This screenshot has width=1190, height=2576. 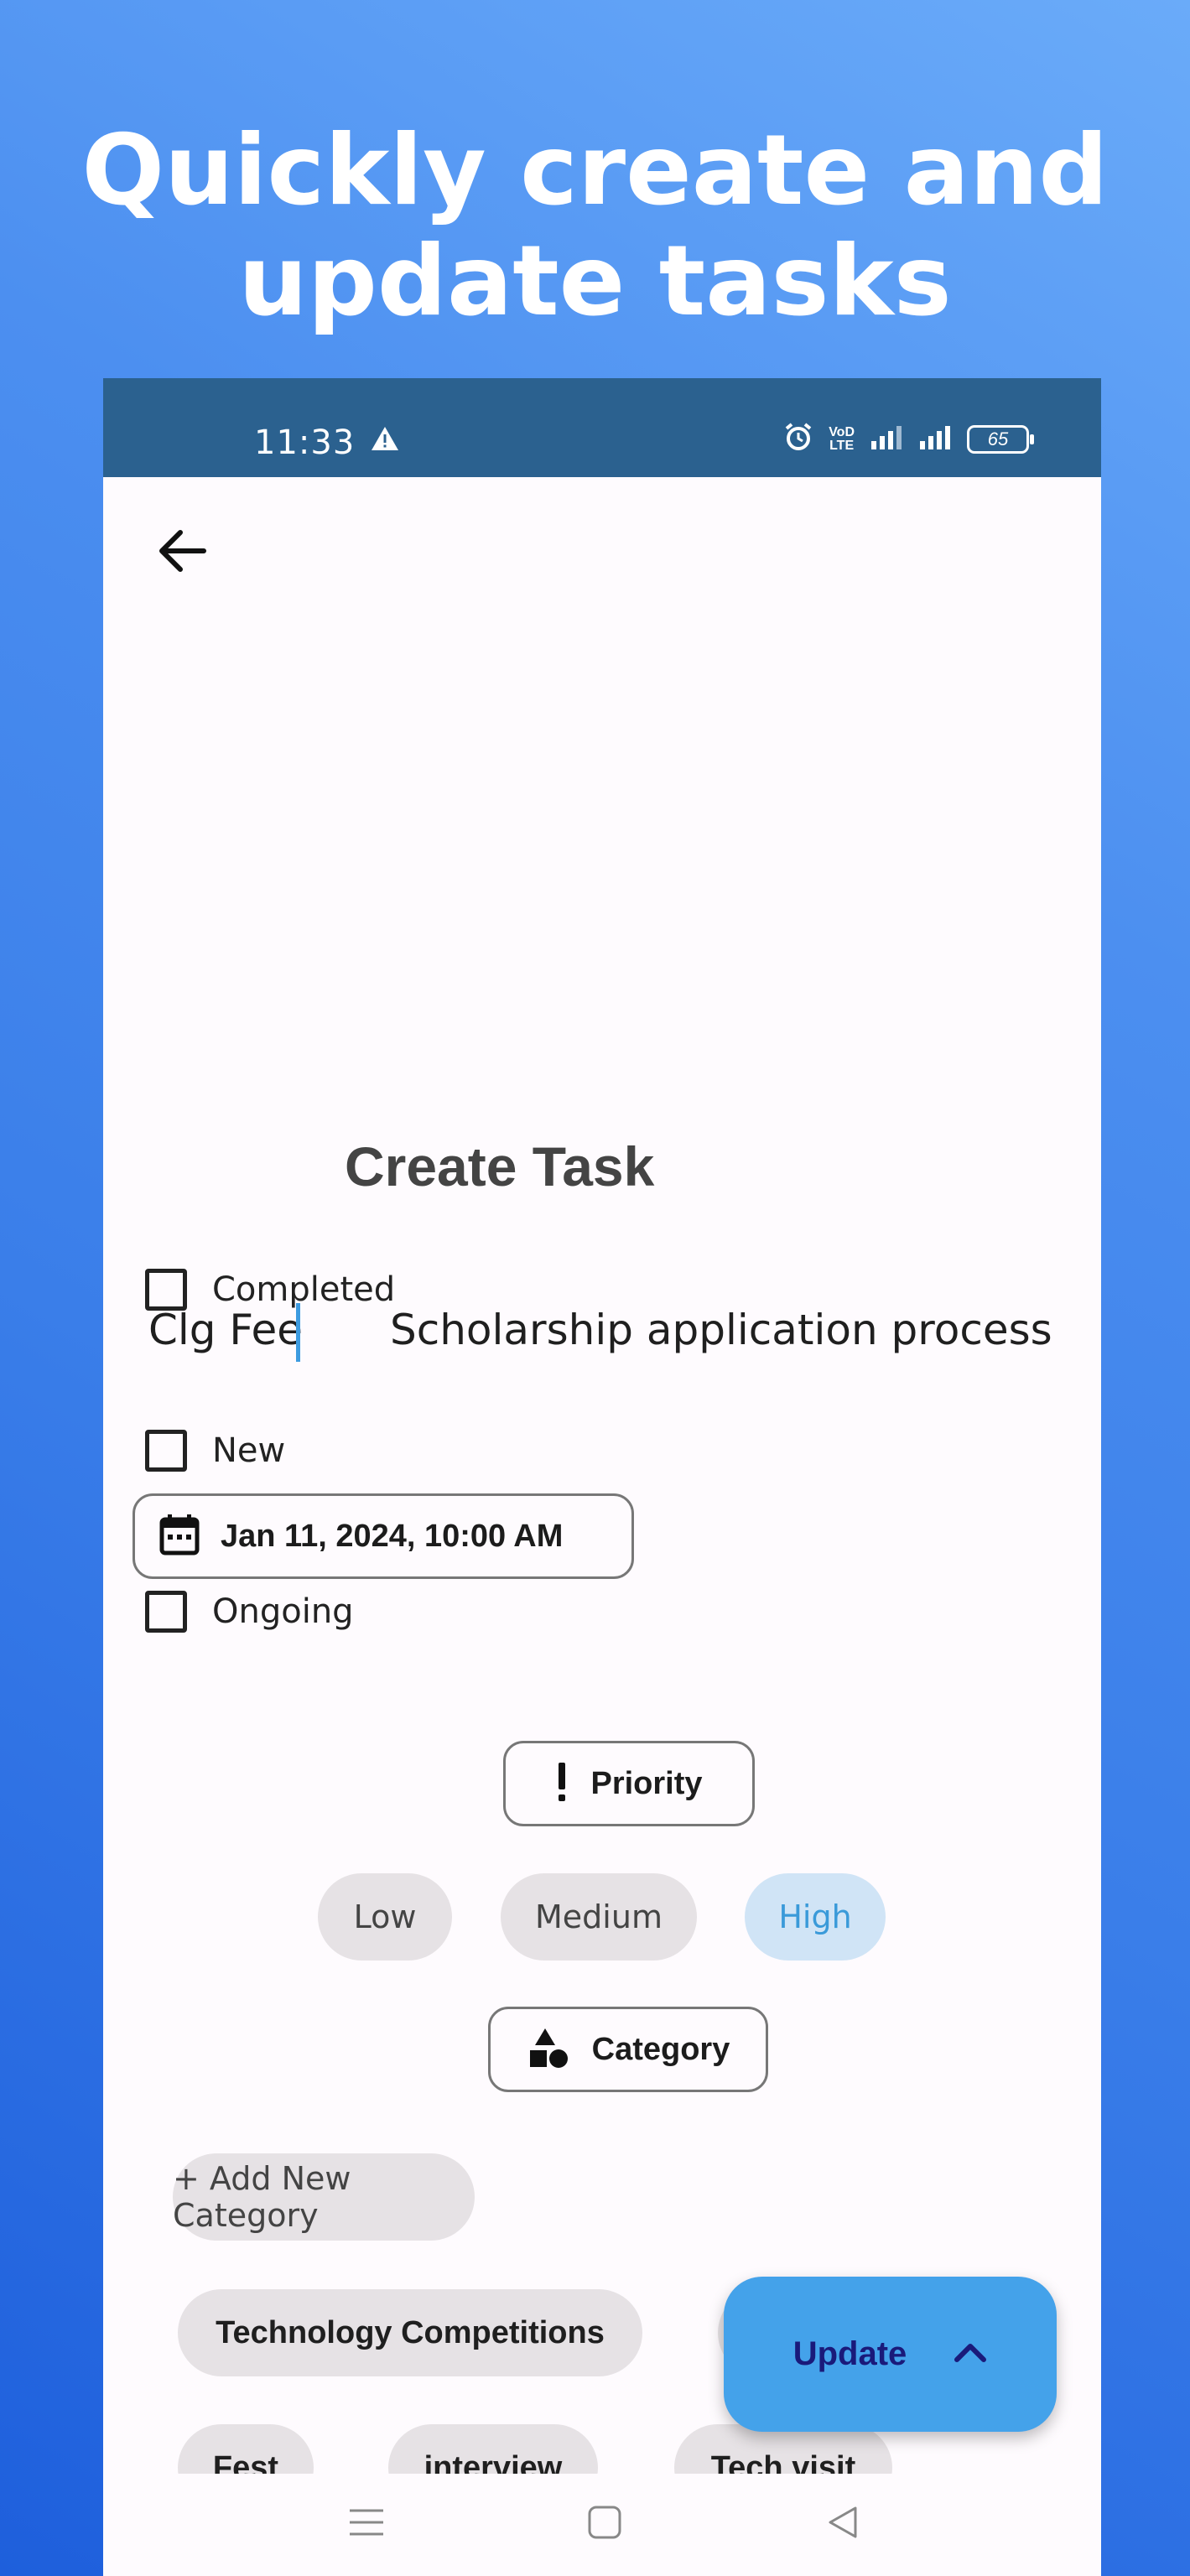 What do you see at coordinates (385, 1917) in the screenshot?
I see `priority-chip-low: Low` at bounding box center [385, 1917].